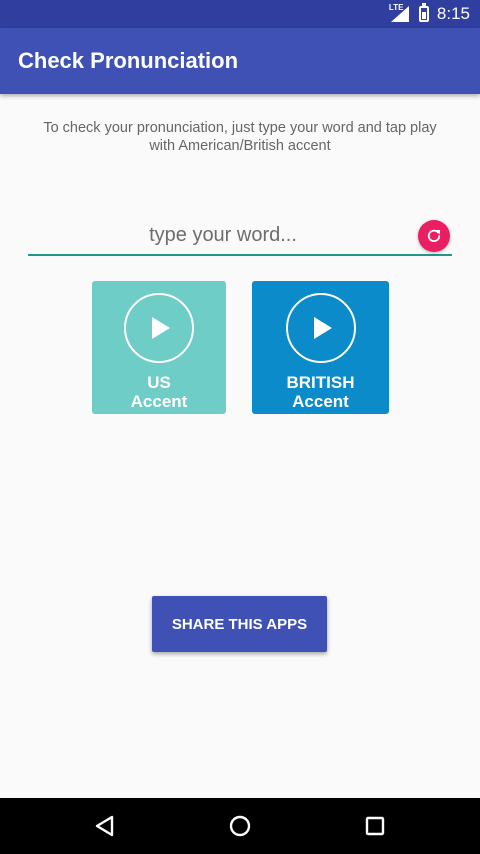 This screenshot has height=854, width=480. I want to click on home-button, so click(240, 826).